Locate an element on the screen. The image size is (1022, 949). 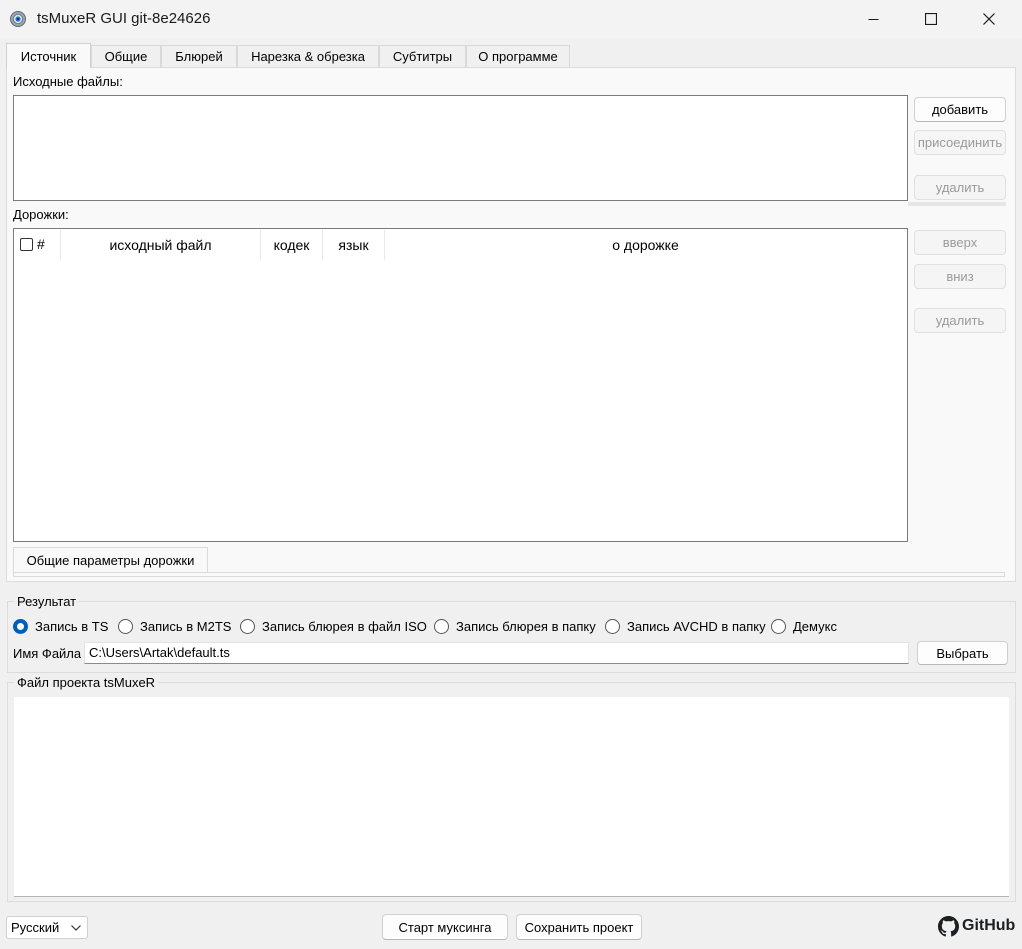
move-up-button: вверх is located at coordinates (960, 242).